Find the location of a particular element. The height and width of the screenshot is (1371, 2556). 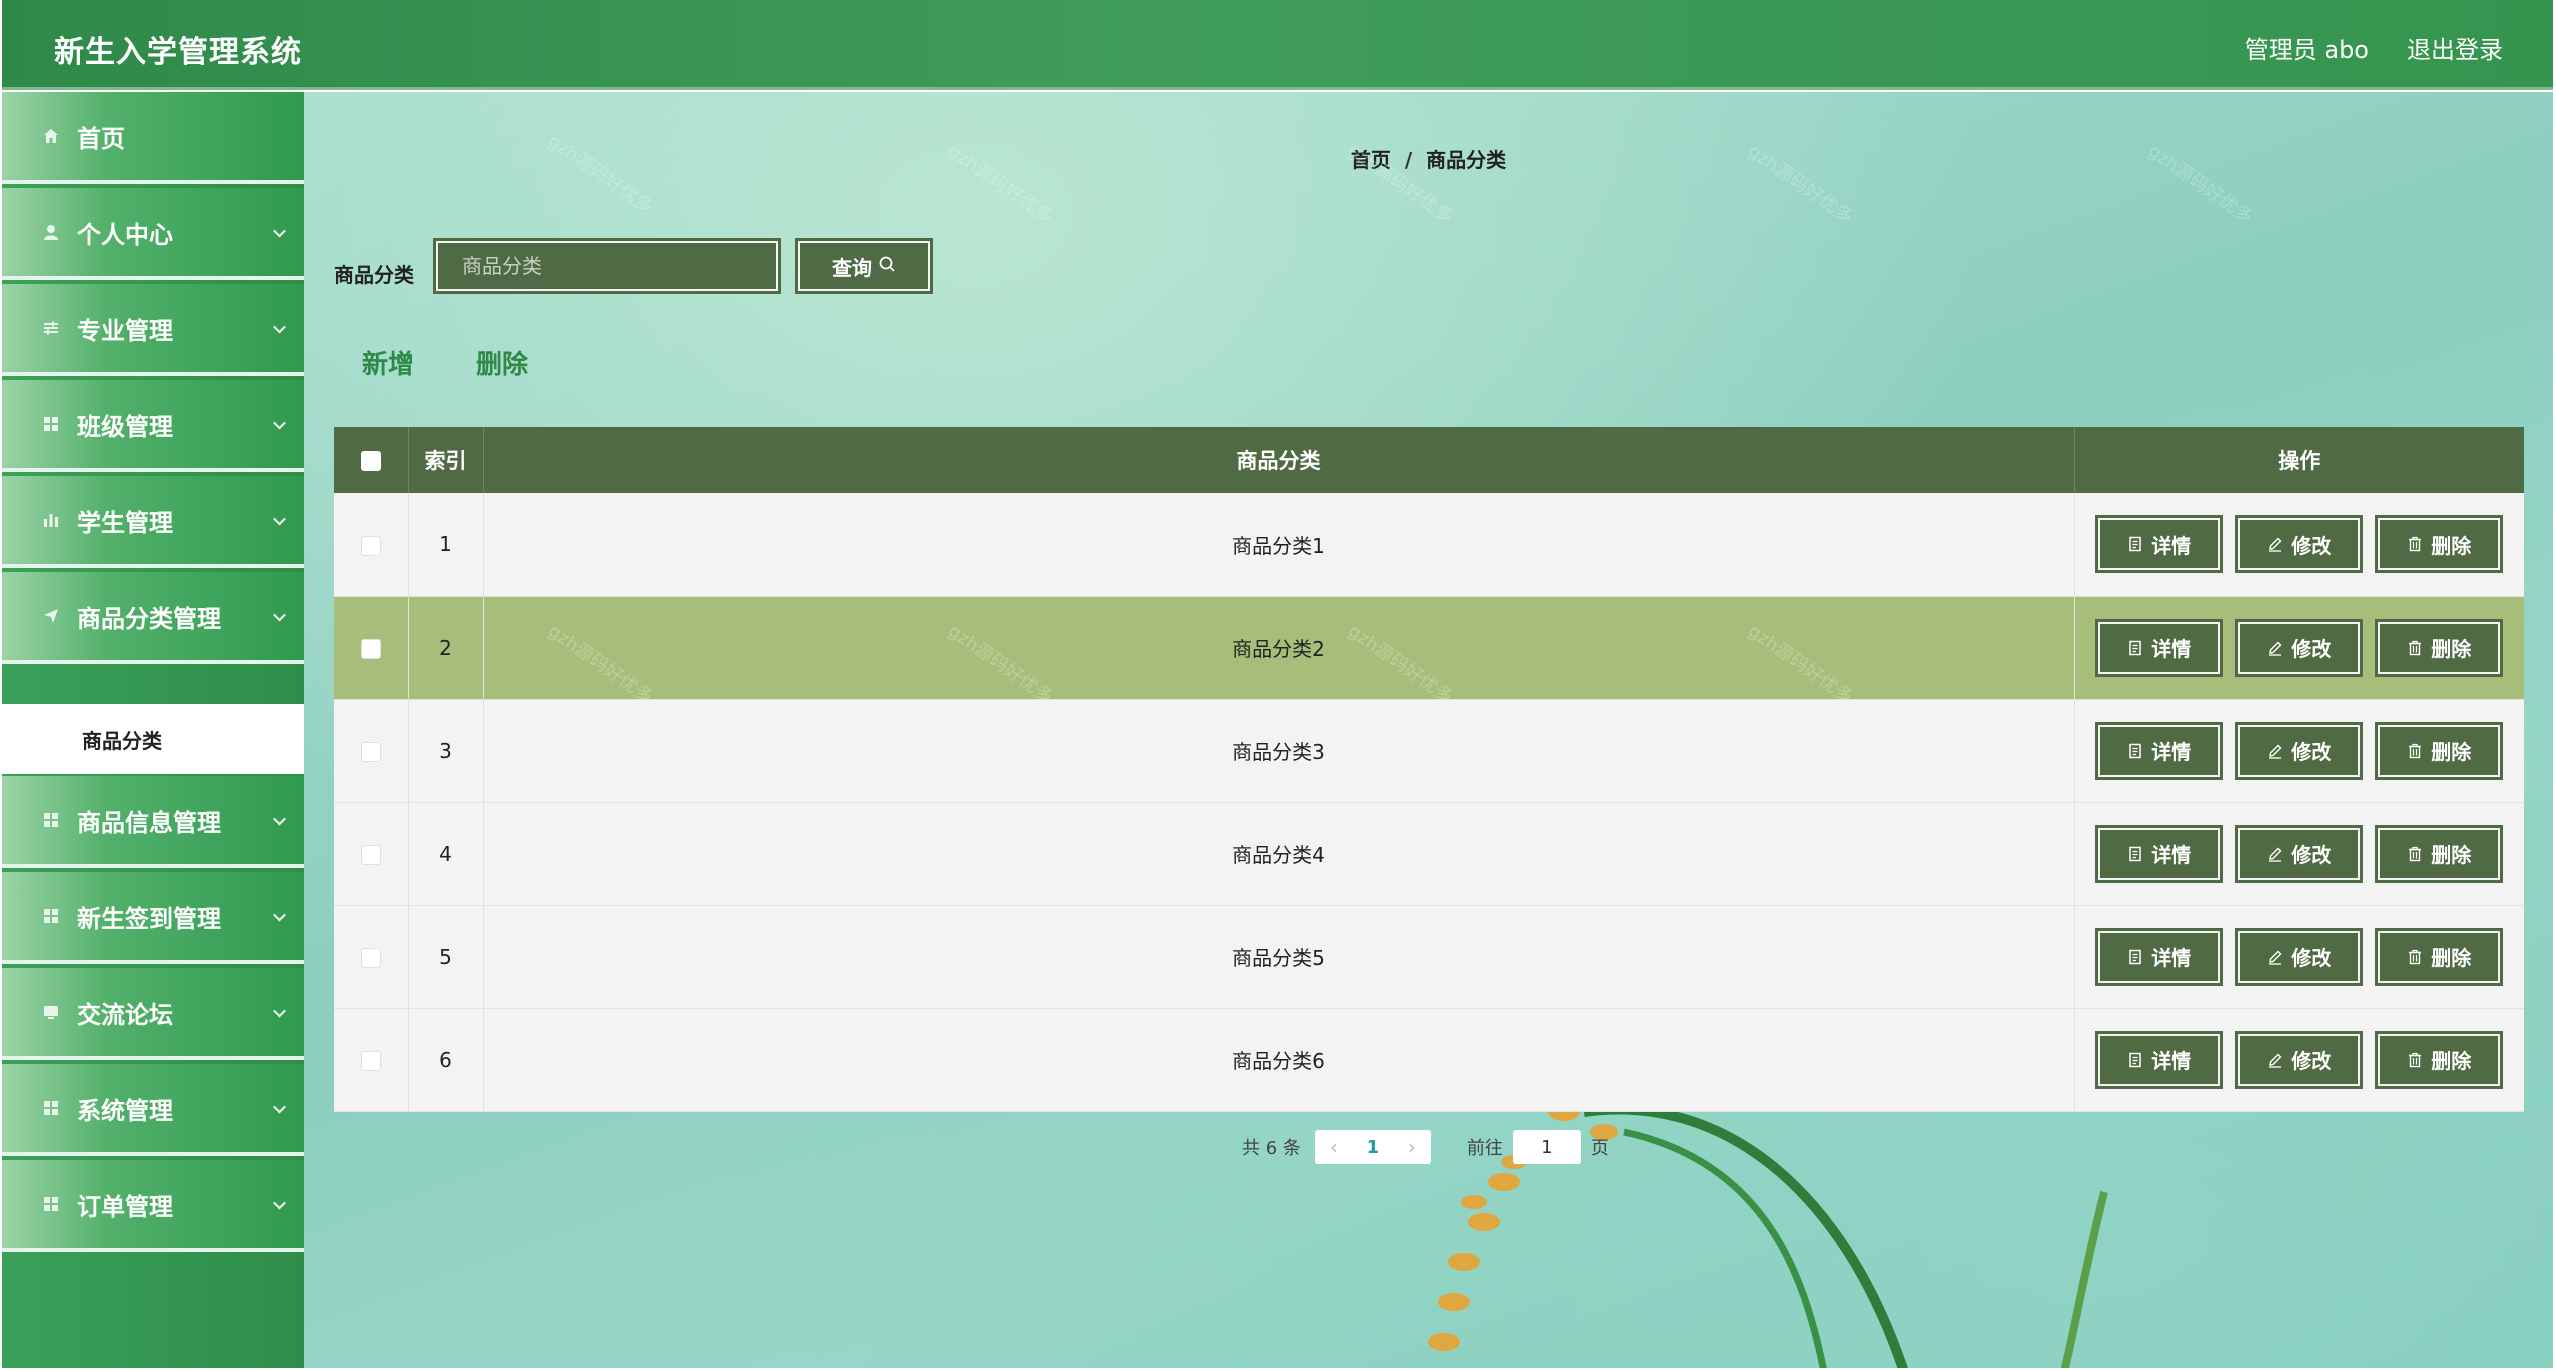

search-button: 查询 is located at coordinates (864, 266).